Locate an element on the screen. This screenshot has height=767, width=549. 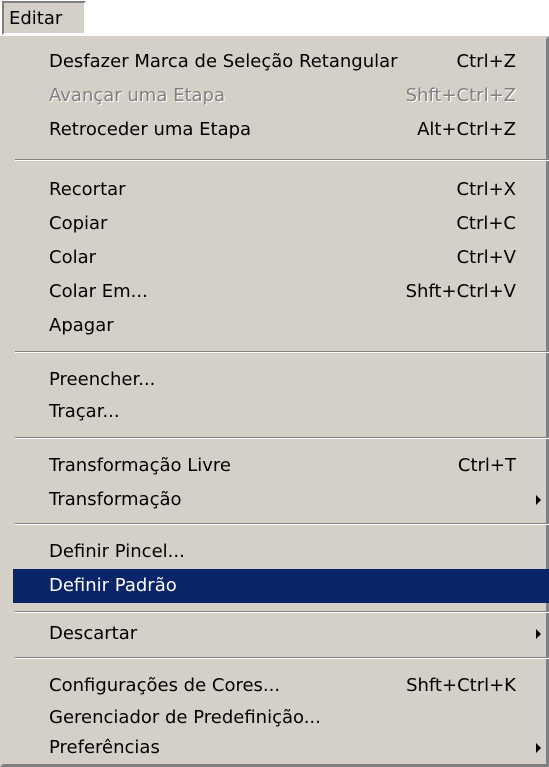
menu-item-label: Recortar is located at coordinates (87, 189).